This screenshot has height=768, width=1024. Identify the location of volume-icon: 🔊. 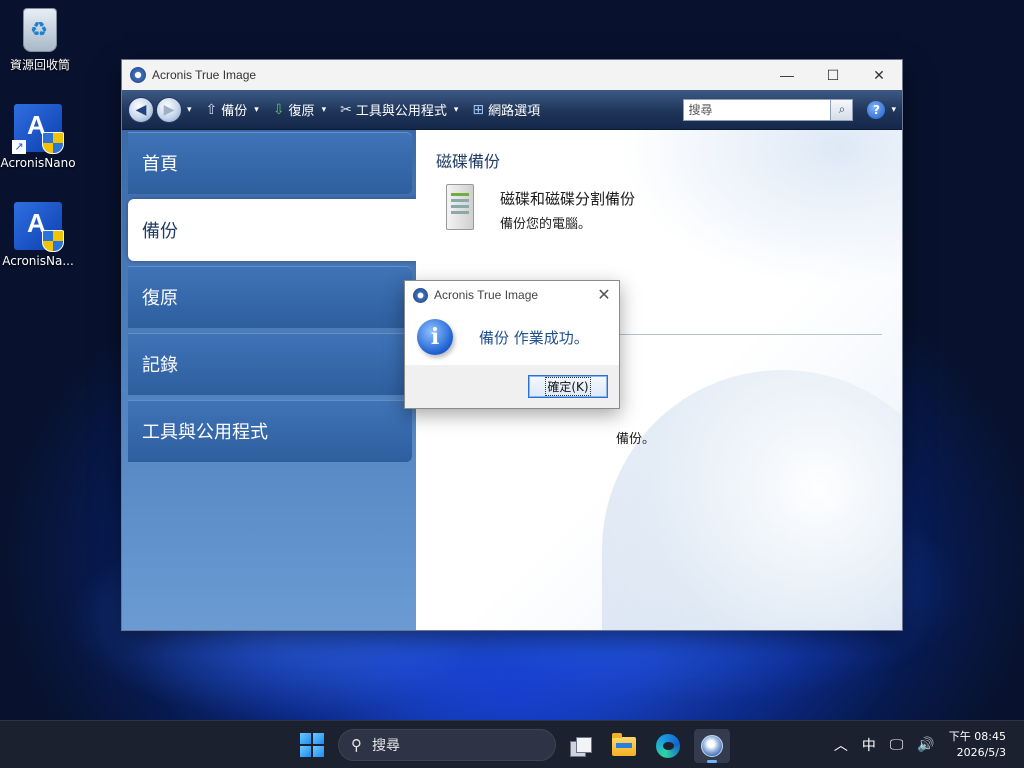
(925, 745).